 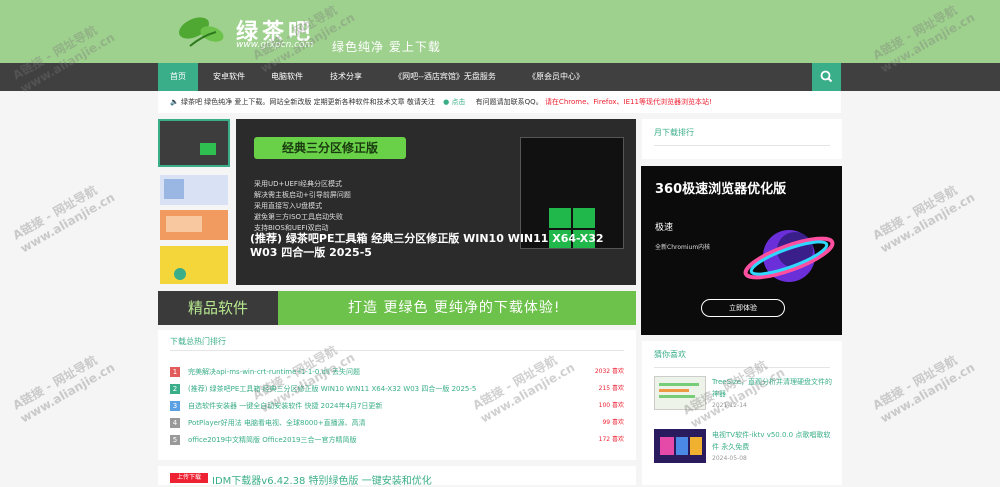 What do you see at coordinates (397, 476) in the screenshot?
I see `latest-post: 上传下载 IDM下载器v6.42.38 特别绿色版 一键安装和优化` at bounding box center [397, 476].